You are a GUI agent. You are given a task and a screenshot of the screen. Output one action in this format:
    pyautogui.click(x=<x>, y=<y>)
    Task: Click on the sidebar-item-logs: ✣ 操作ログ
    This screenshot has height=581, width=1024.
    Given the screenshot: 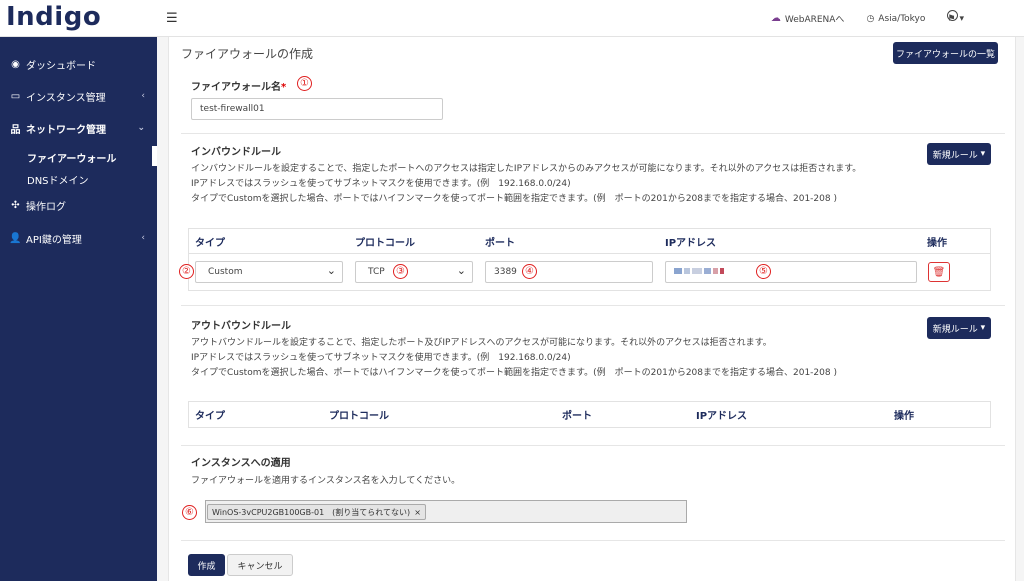 What is the action you would take?
    pyautogui.click(x=78, y=205)
    